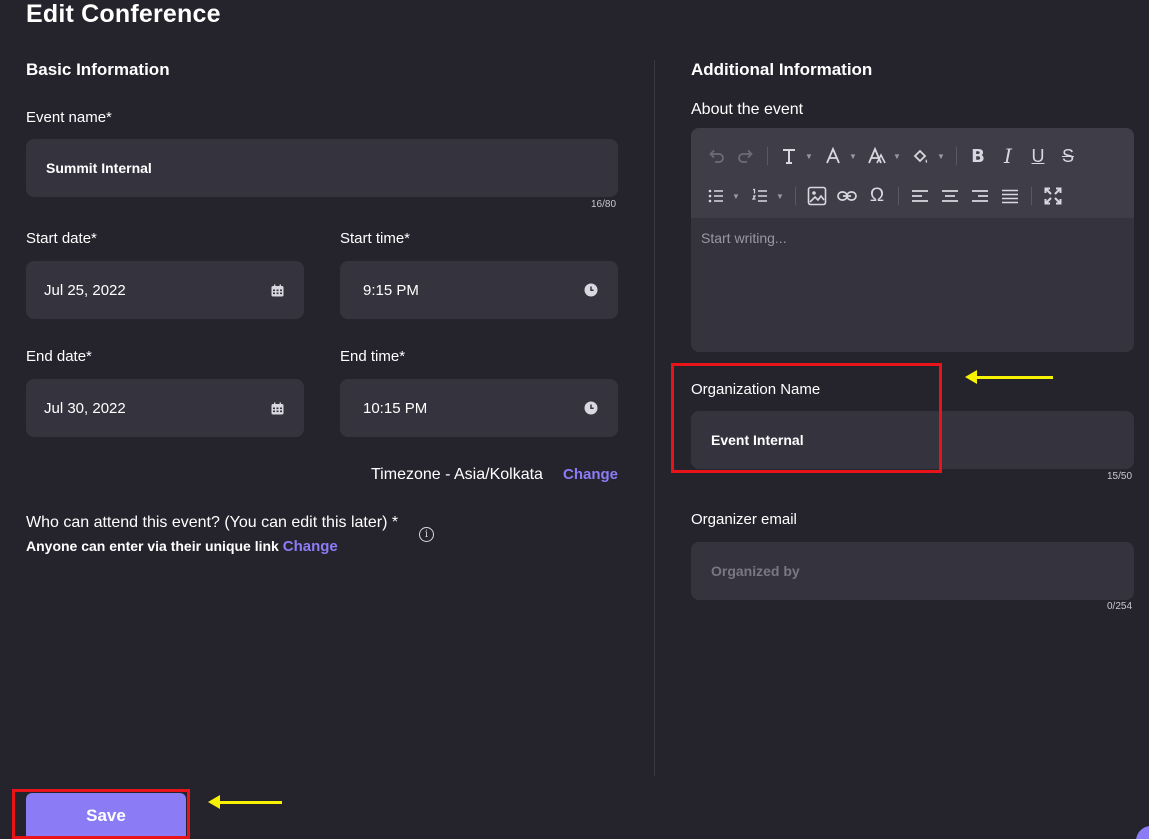 This screenshot has height=839, width=1149. Describe the element at coordinates (1038, 156) in the screenshot. I see `underline-icon: U` at that location.